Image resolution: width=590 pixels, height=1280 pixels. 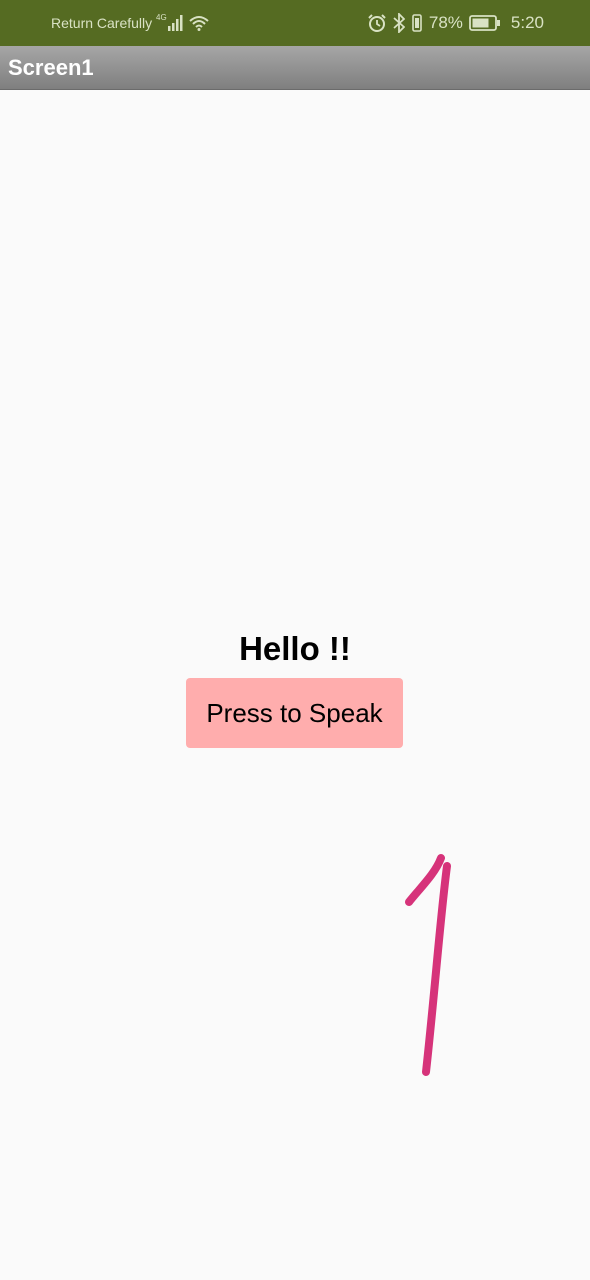 What do you see at coordinates (170, 23) in the screenshot?
I see `signal-icon: 4G` at bounding box center [170, 23].